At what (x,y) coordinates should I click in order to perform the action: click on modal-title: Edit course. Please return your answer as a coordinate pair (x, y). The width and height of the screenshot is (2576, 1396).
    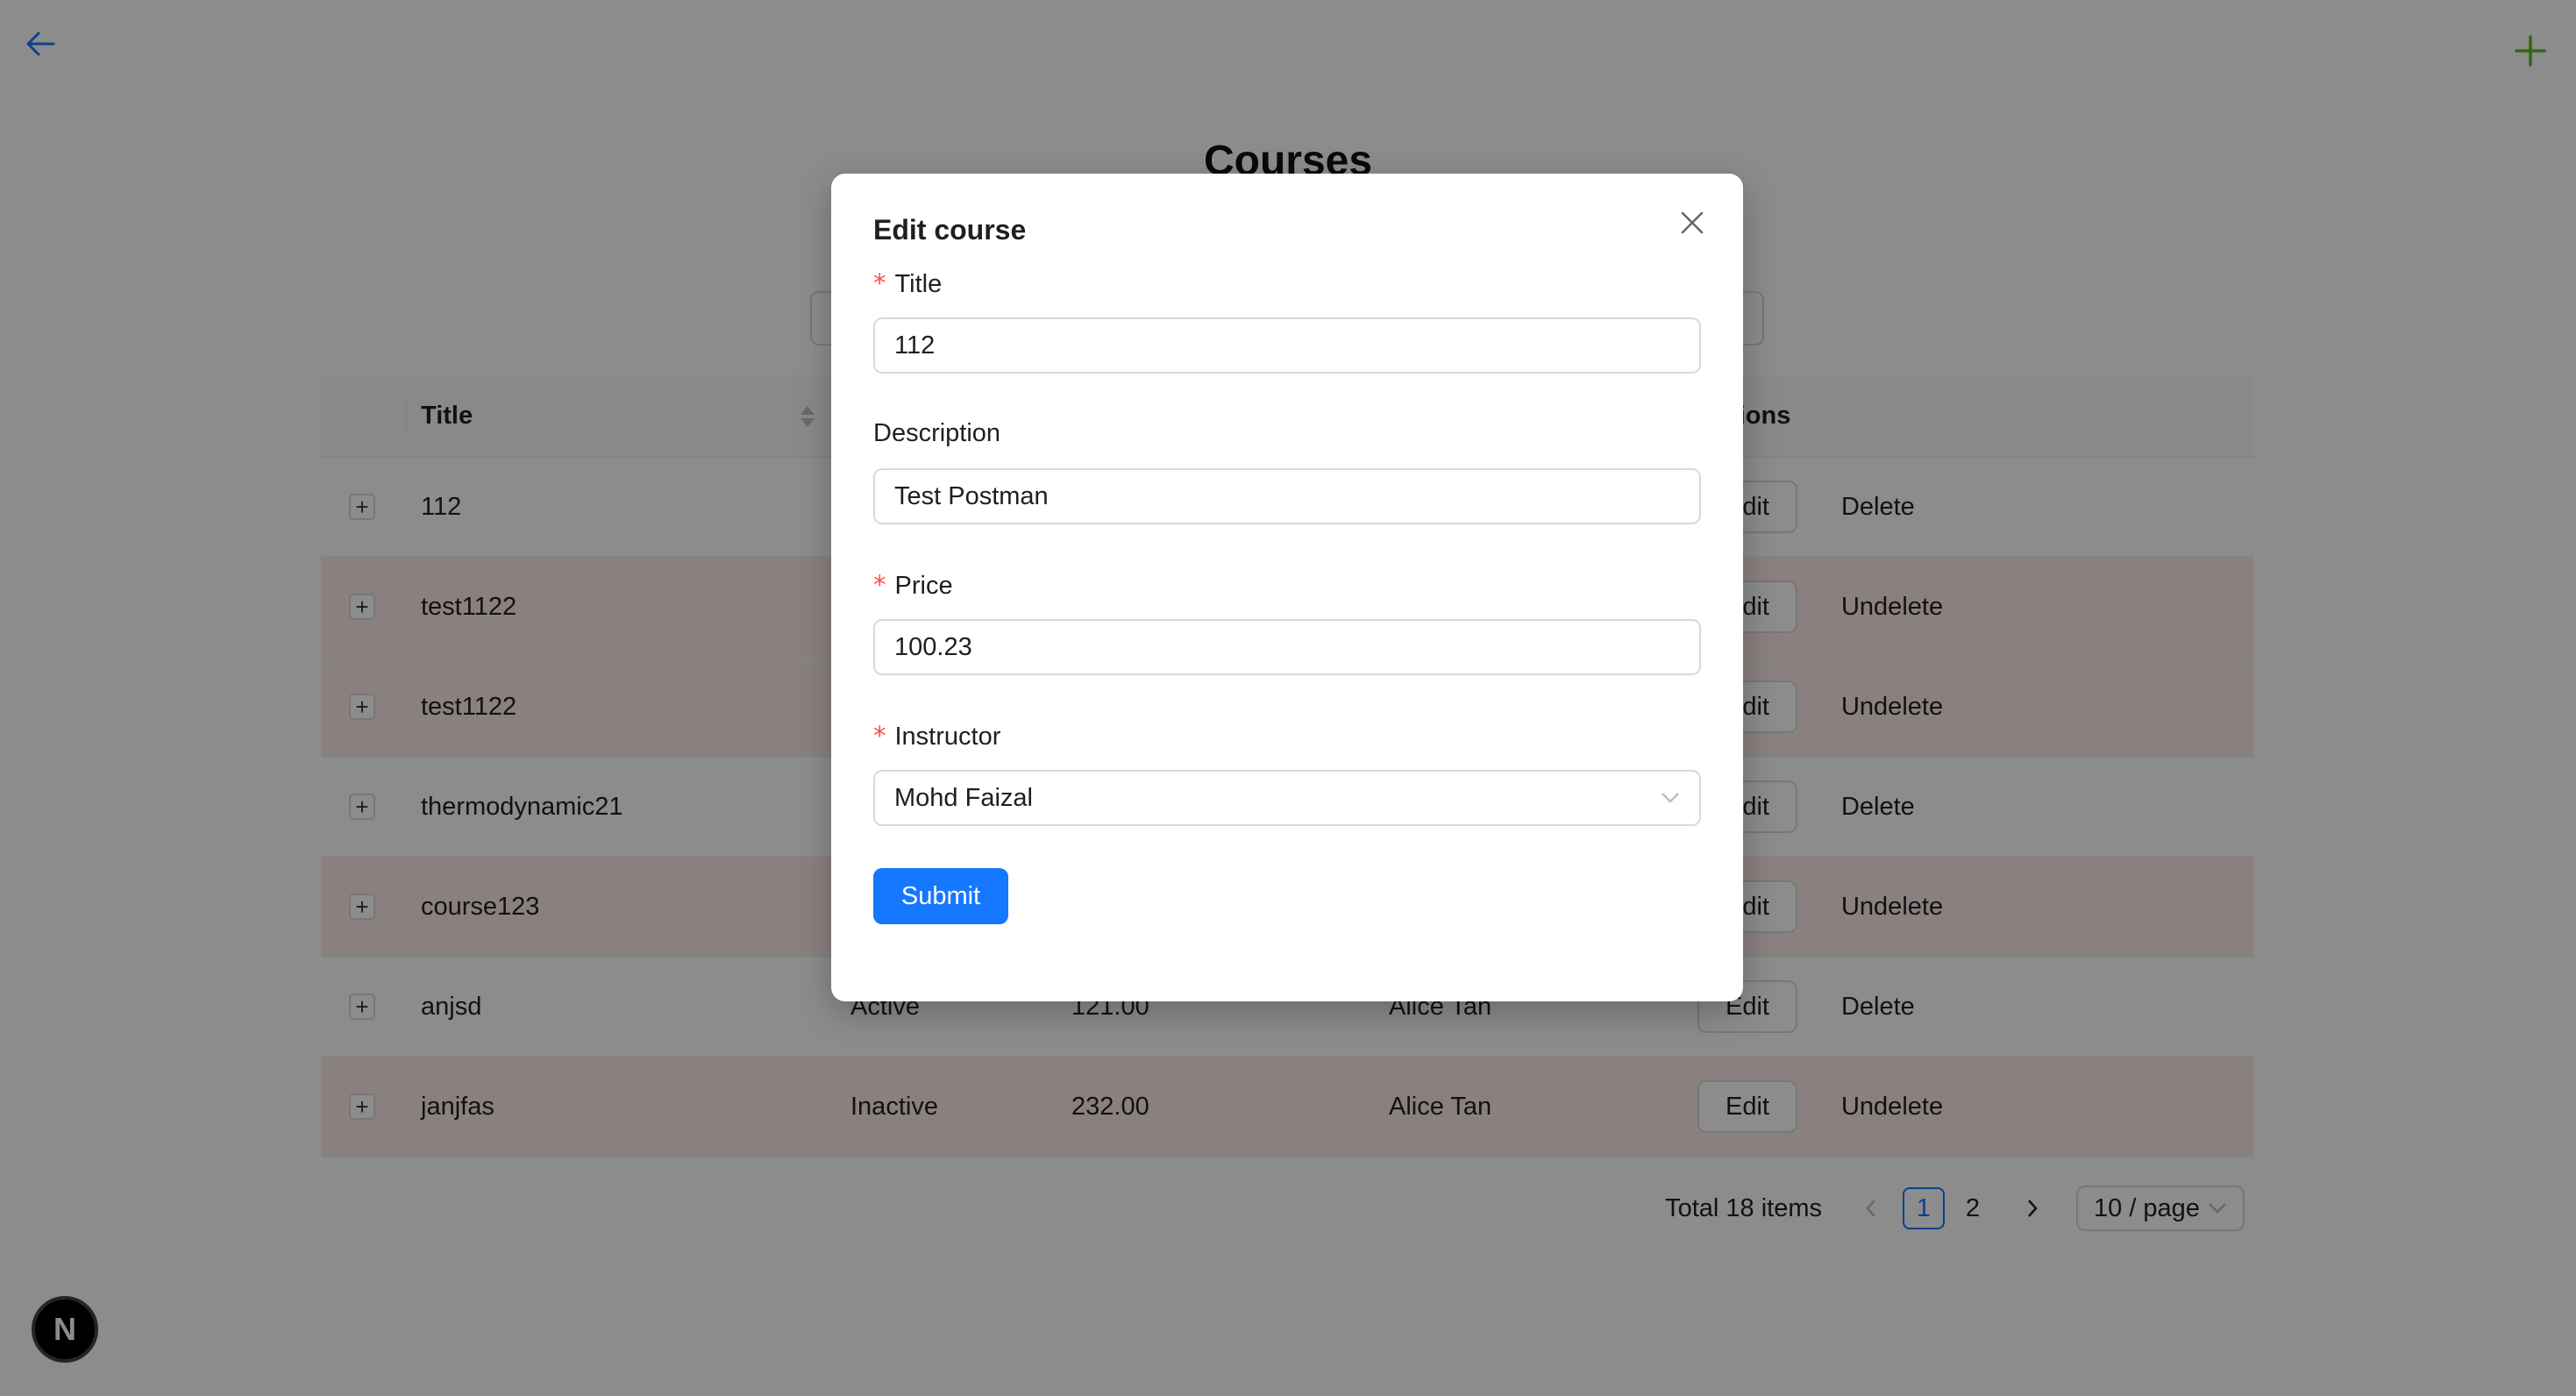
    Looking at the image, I should click on (950, 230).